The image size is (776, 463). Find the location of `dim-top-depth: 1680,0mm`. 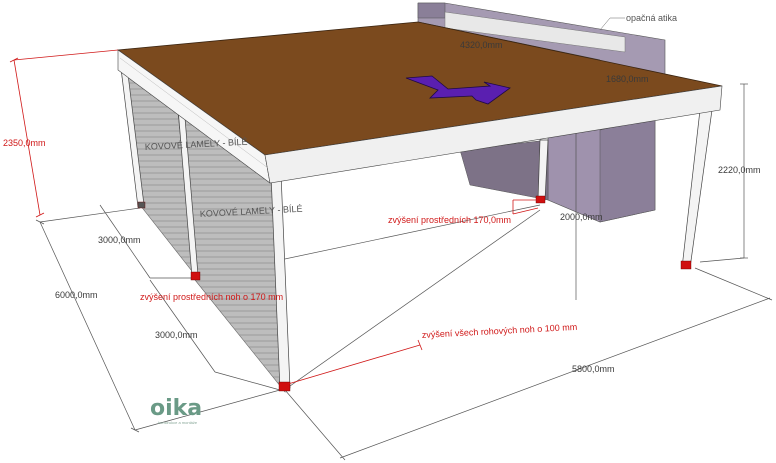

dim-top-depth: 1680,0mm is located at coordinates (627, 79).